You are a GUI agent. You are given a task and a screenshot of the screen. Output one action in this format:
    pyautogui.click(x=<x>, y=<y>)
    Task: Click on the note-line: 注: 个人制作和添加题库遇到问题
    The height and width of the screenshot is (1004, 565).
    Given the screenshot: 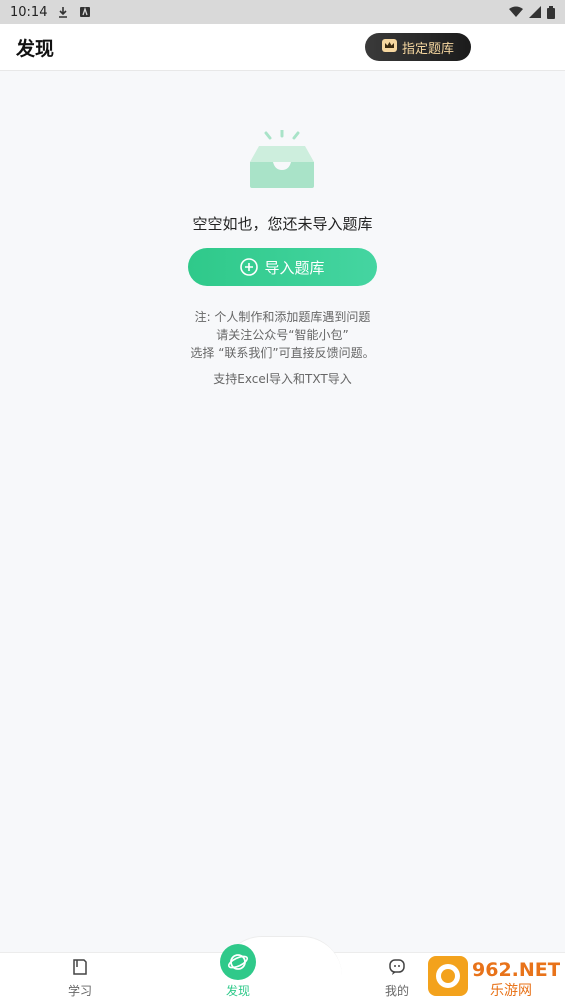 What is the action you would take?
    pyautogui.click(x=282, y=317)
    